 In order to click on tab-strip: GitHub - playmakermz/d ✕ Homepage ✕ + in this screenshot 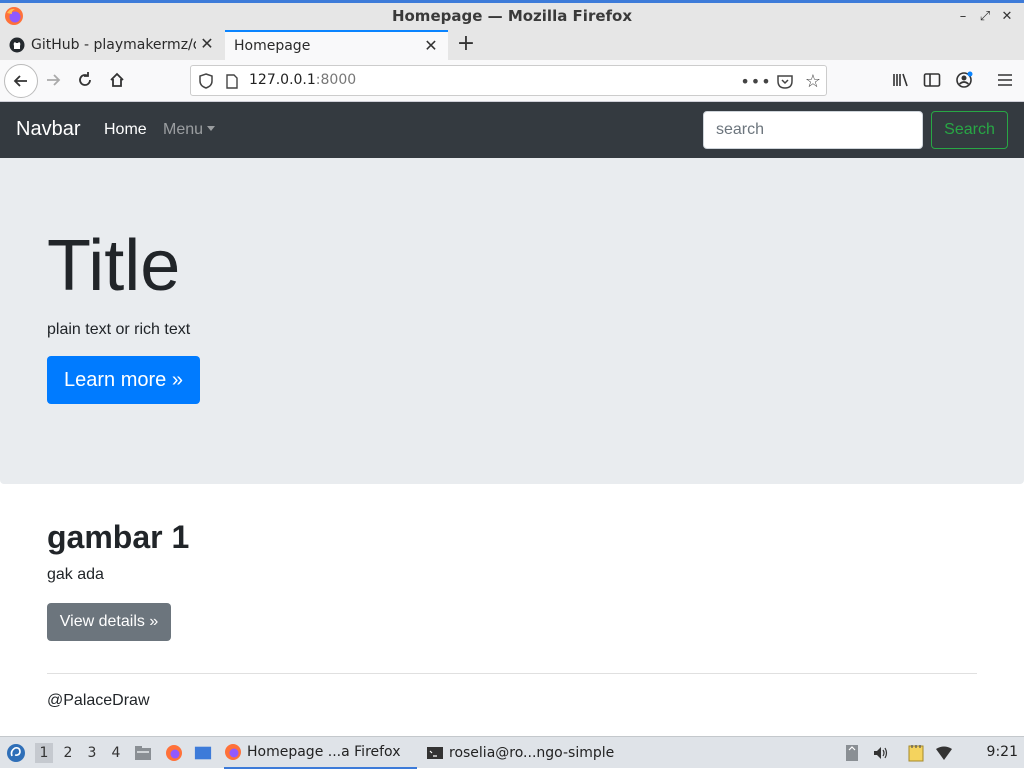, I will do `click(512, 45)`.